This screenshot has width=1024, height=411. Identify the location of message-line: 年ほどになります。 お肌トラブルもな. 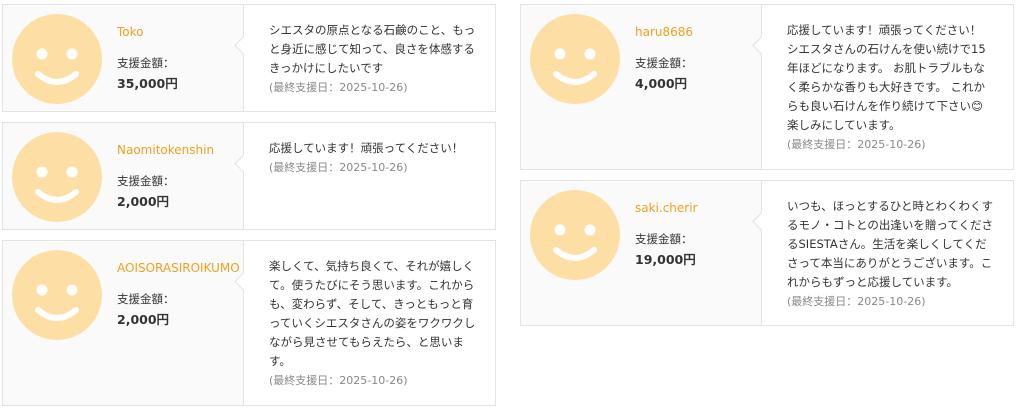
(886, 68).